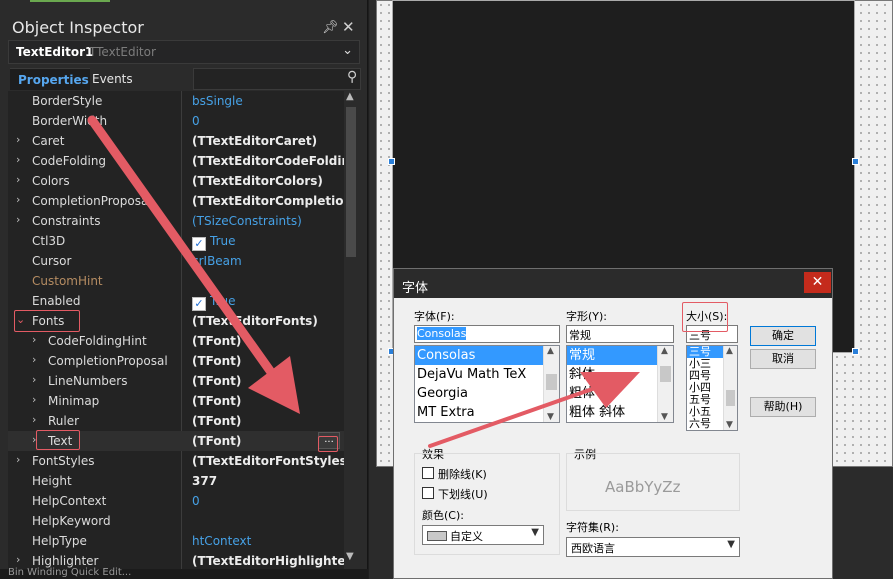 The height and width of the screenshot is (579, 893). I want to click on property-row: Ctl3D ✓ True, so click(176, 241).